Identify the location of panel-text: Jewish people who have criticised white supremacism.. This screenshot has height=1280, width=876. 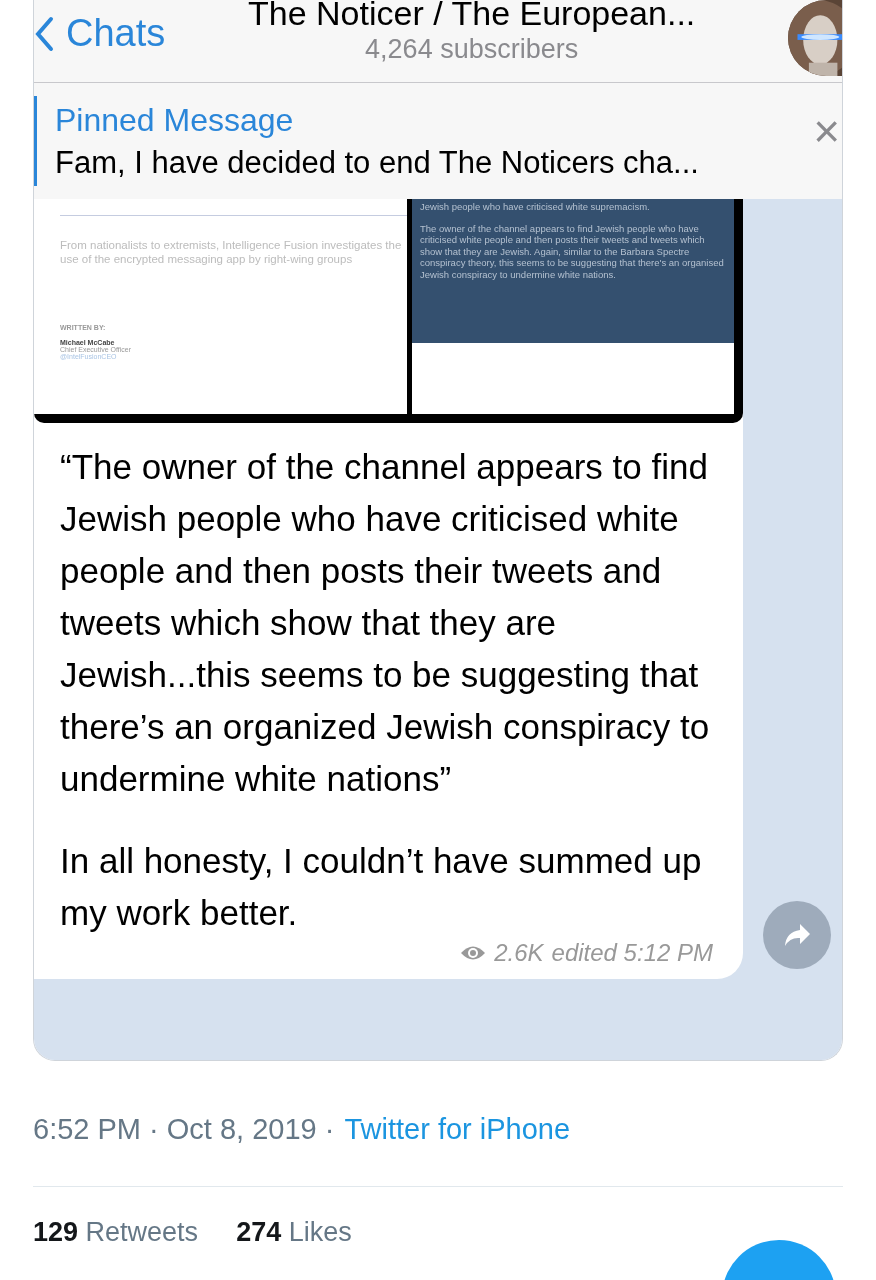
(535, 207).